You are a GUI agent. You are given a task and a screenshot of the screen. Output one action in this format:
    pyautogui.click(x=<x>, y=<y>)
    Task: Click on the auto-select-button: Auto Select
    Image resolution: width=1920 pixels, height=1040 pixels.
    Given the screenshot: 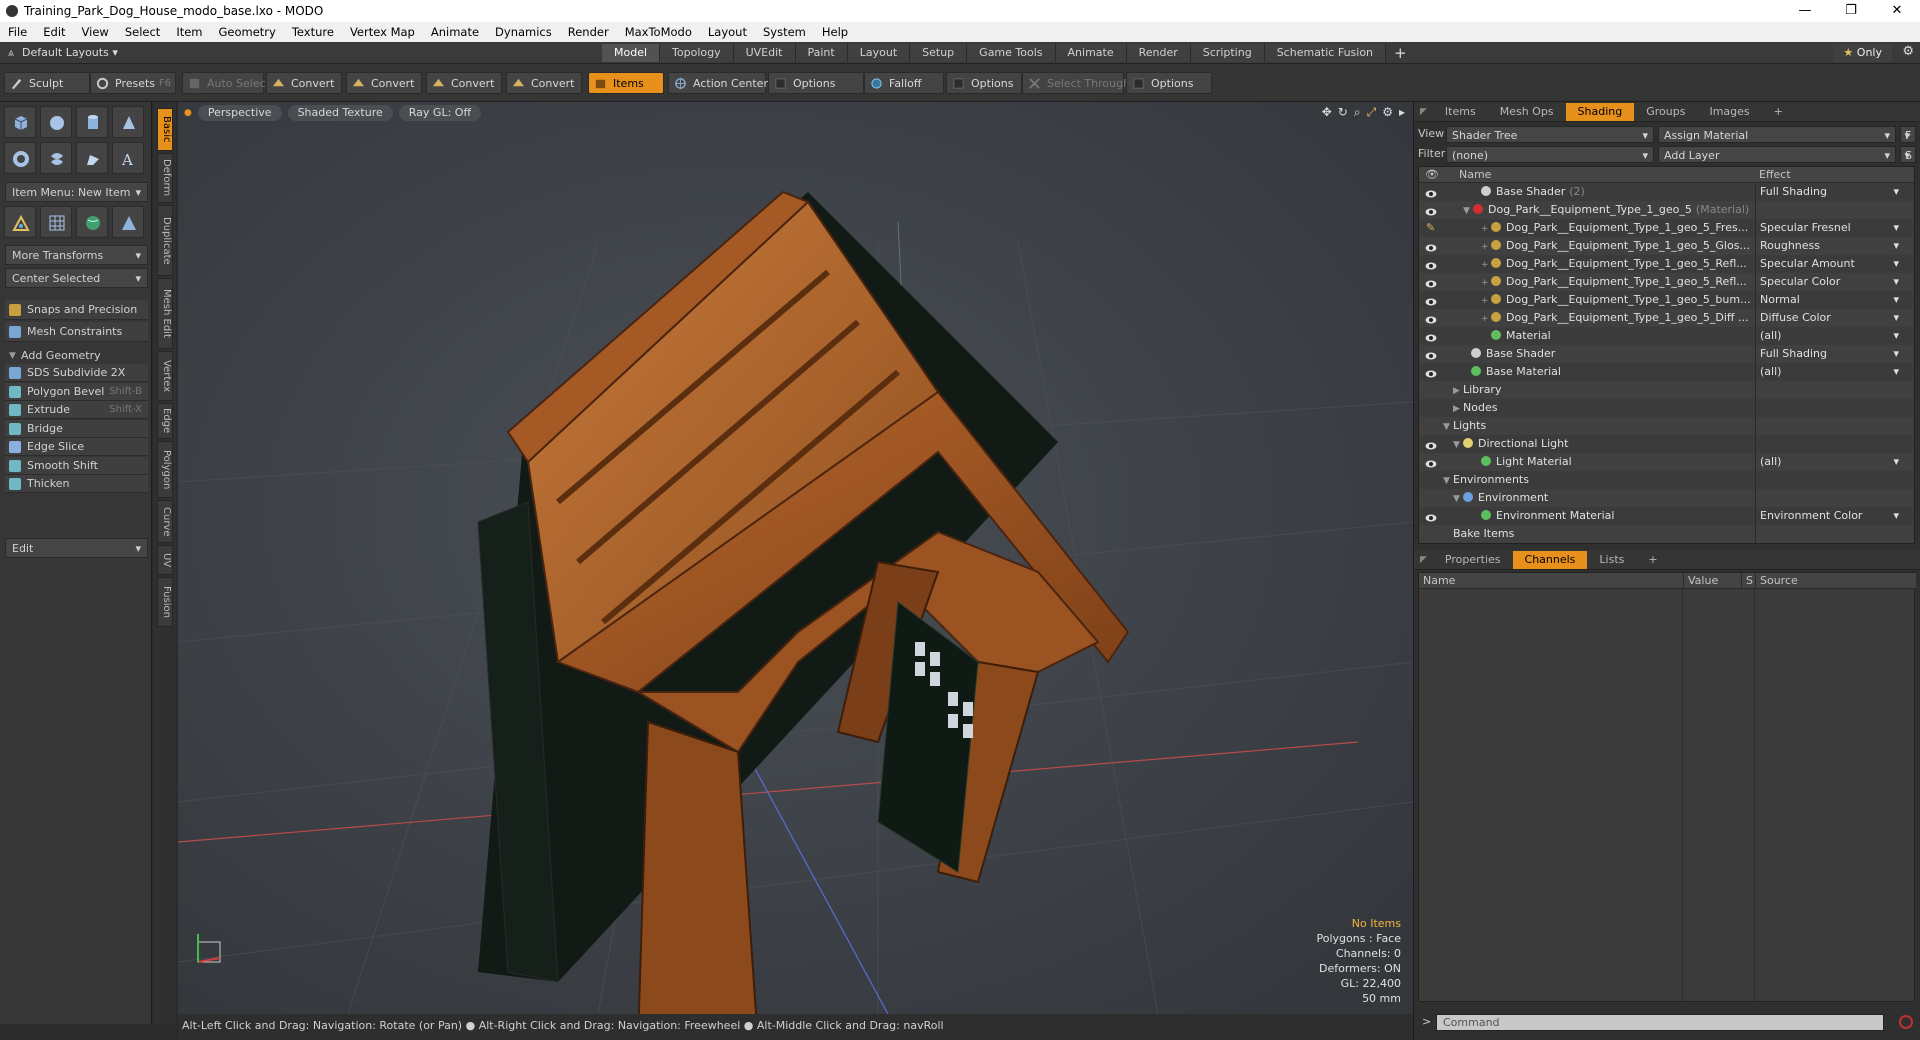 What is the action you would take?
    pyautogui.click(x=226, y=83)
    